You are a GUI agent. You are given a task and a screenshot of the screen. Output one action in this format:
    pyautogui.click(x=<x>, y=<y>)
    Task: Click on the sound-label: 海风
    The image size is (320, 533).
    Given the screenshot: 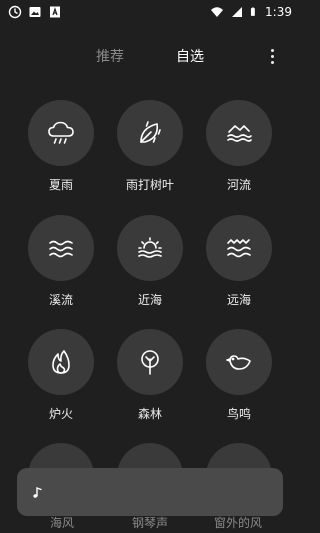 What is the action you would take?
    pyautogui.click(x=62, y=523)
    